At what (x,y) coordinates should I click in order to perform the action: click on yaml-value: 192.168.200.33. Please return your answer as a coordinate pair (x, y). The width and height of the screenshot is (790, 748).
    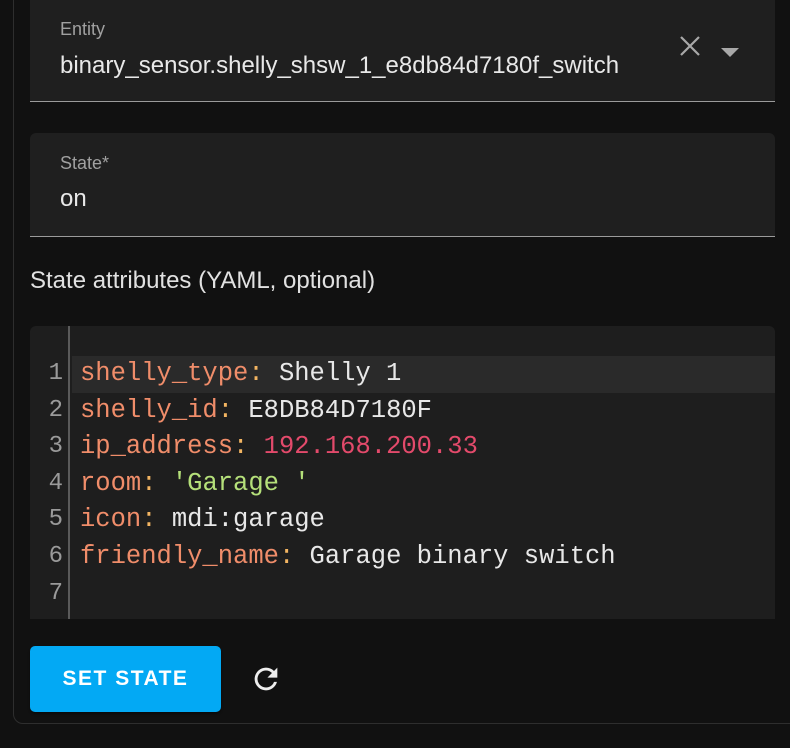
    Looking at the image, I should click on (363, 447).